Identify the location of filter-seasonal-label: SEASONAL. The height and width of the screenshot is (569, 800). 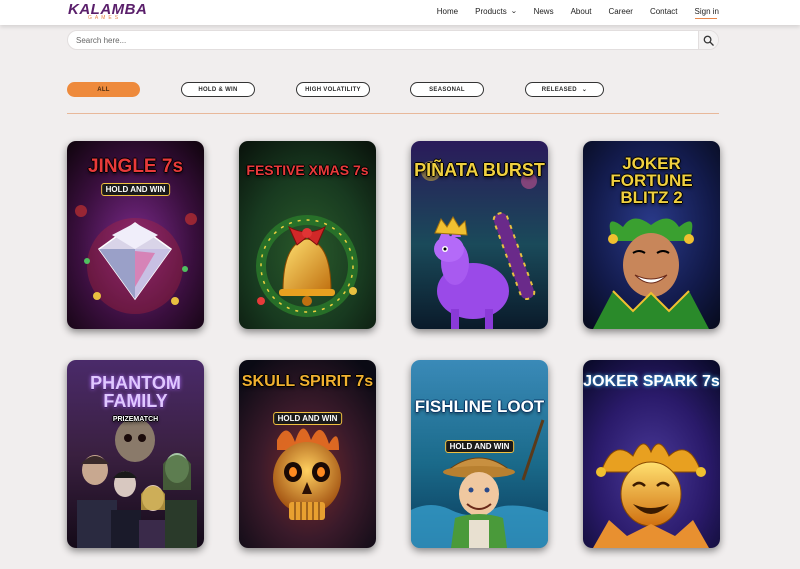
(447, 89).